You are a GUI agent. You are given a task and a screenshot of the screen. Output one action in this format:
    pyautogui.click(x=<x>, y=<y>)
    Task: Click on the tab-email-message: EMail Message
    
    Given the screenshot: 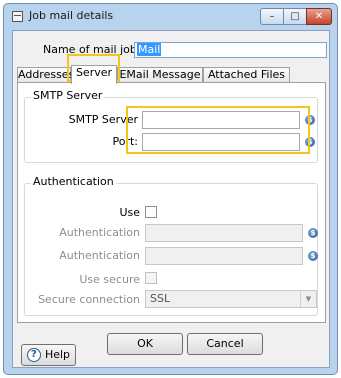 What is the action you would take?
    pyautogui.click(x=160, y=75)
    